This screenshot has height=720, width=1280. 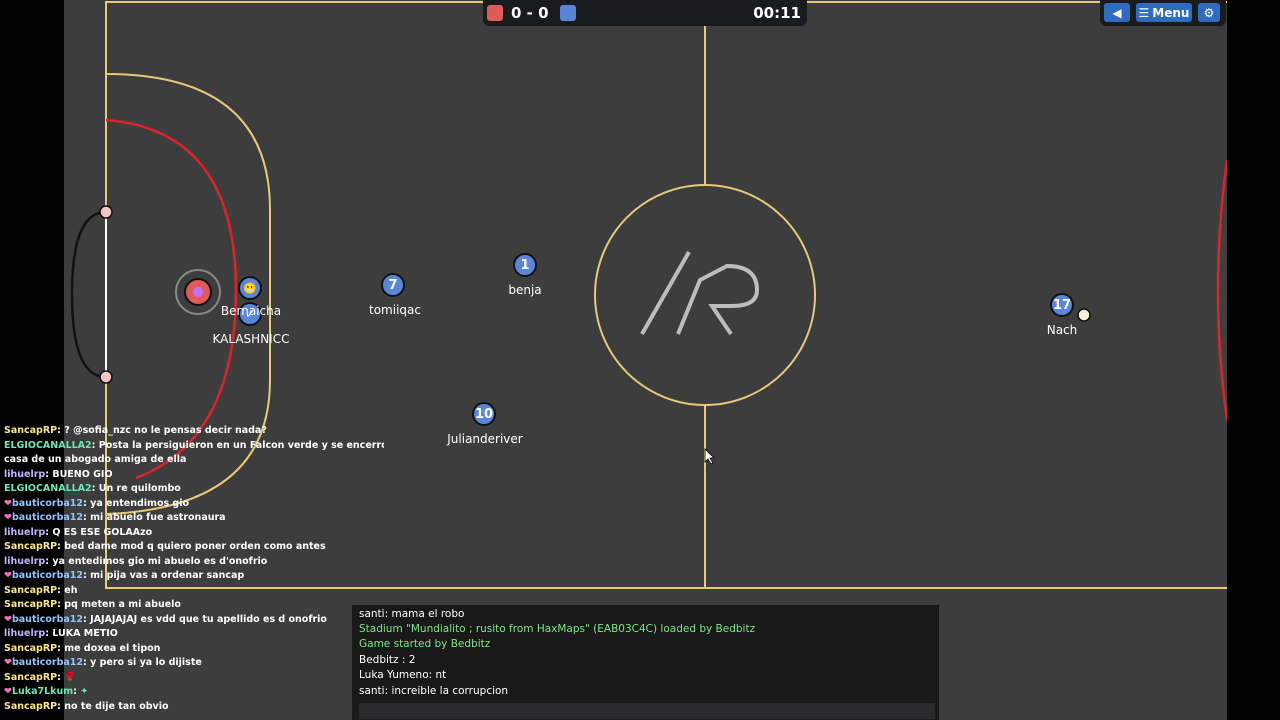 I want to click on red-team-indicator, so click(x=495, y=13).